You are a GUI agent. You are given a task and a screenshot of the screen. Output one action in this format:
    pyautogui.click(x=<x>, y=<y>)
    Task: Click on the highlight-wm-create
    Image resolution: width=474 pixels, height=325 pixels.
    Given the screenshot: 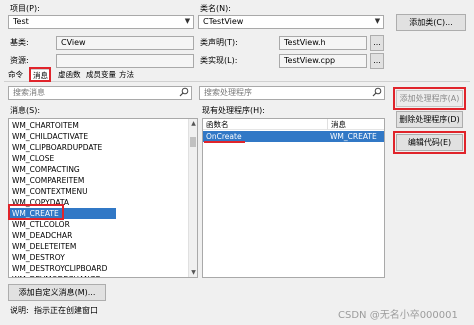 What is the action you would take?
    pyautogui.click(x=36, y=212)
    